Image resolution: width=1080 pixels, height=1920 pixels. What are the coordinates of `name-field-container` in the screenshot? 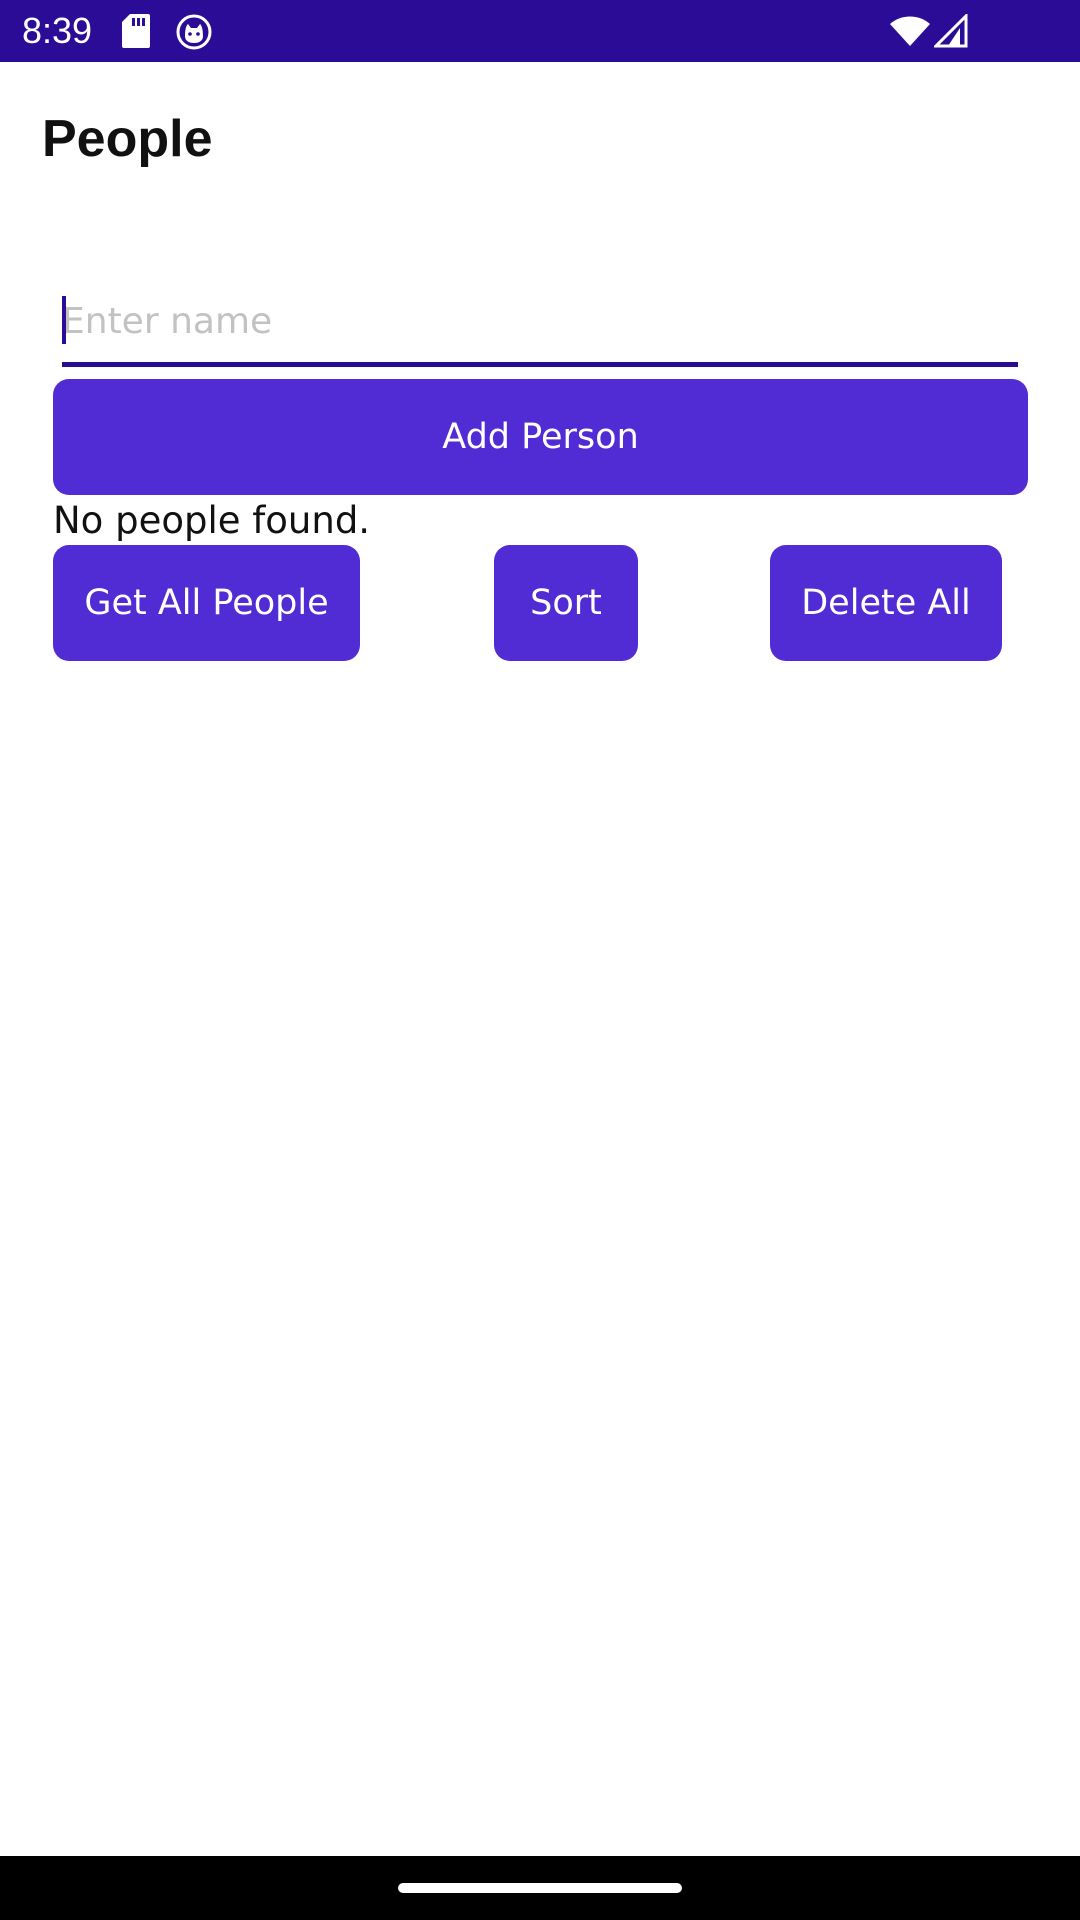 It's located at (540, 326).